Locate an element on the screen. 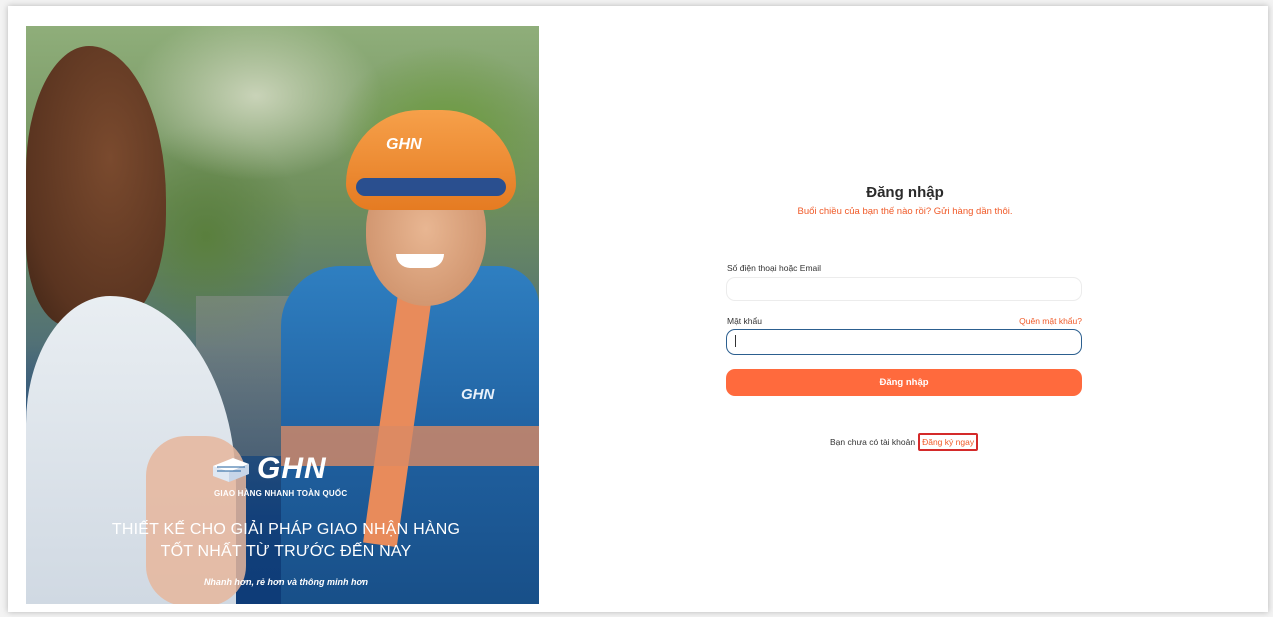 The width and height of the screenshot is (1273, 617). login-button: Đăng nhập is located at coordinates (904, 382).